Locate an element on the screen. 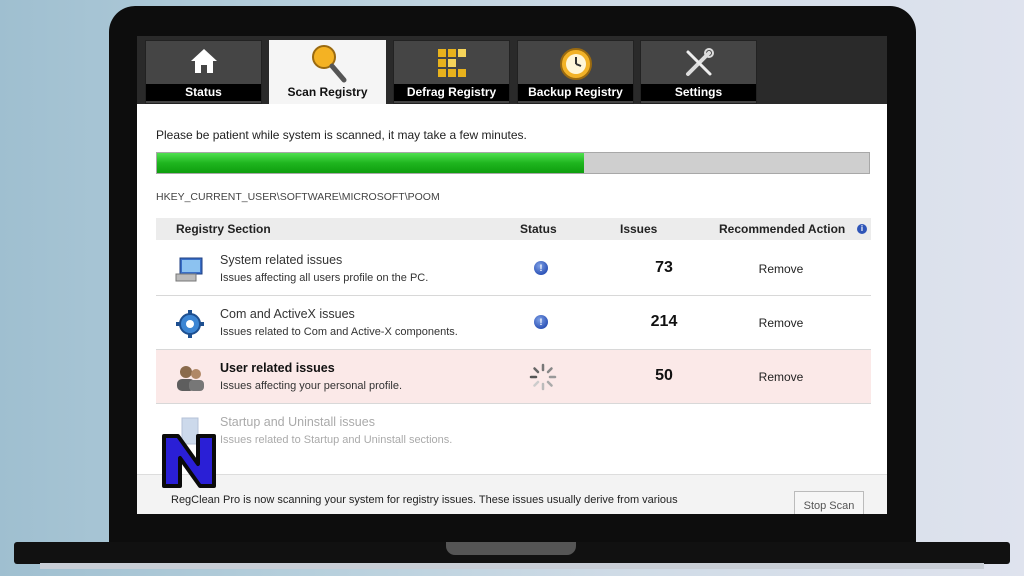 The height and width of the screenshot is (576, 1024). row-description: Issues affecting your personal profile. is located at coordinates (311, 386).